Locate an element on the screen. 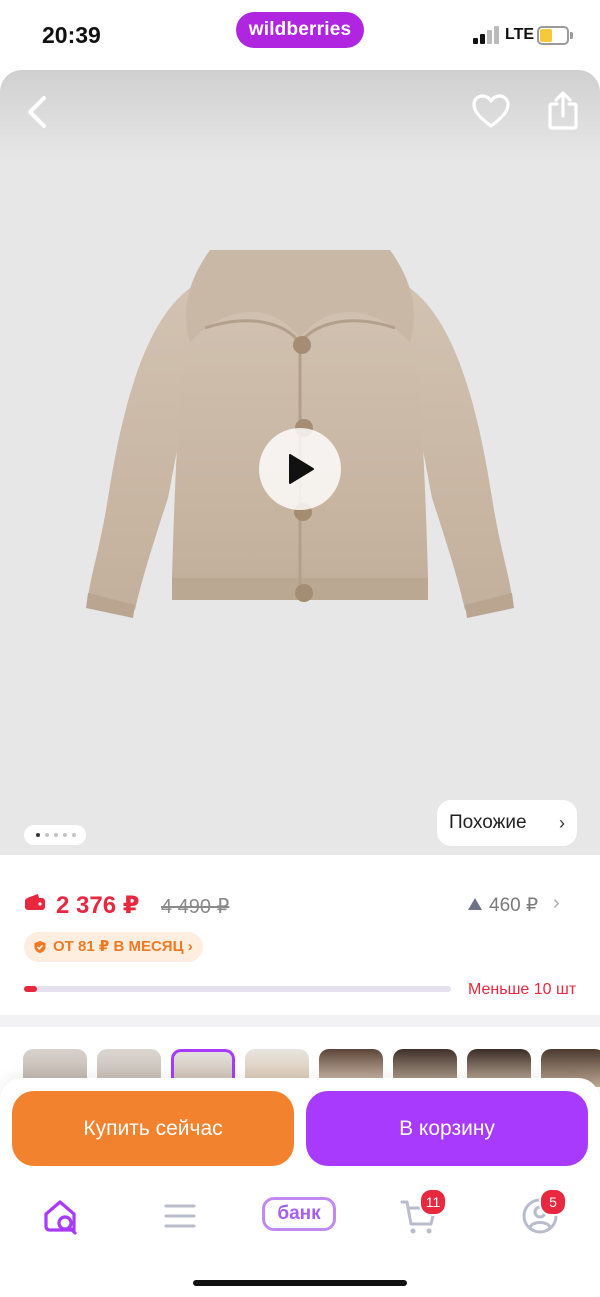  arrow-up-icon is located at coordinates (475, 904).